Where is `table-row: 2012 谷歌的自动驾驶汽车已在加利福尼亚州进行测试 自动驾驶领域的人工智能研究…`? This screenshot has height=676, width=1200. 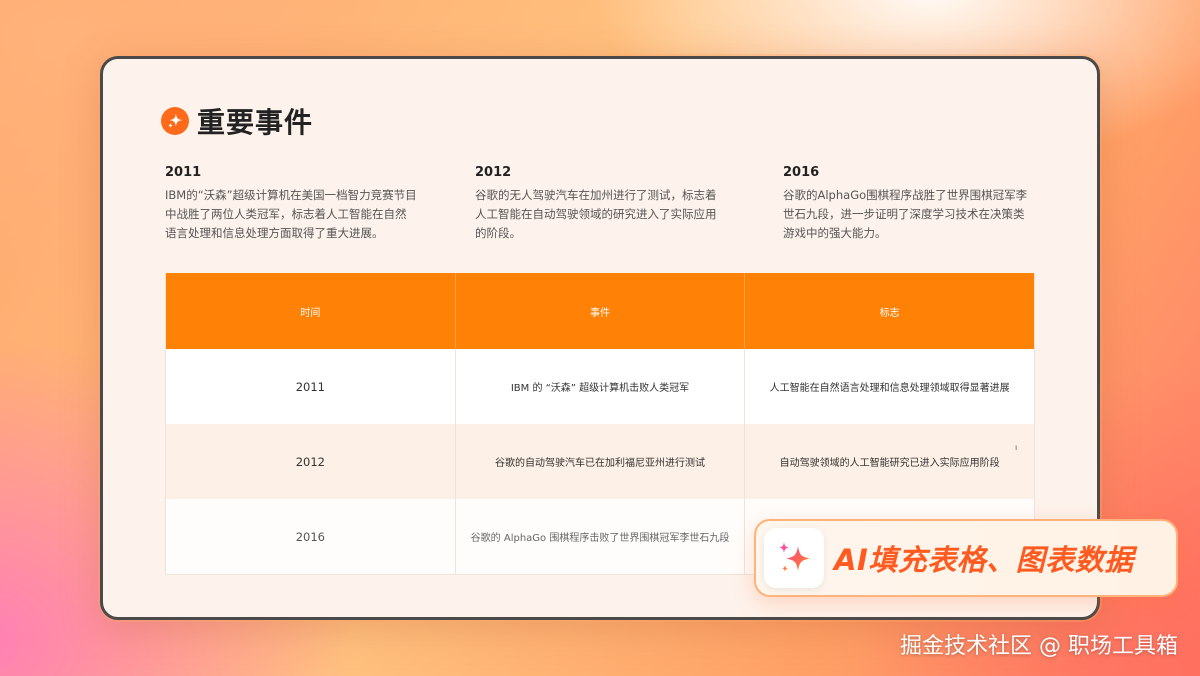
table-row: 2012 谷歌的自动驾驶汽车已在加利福尼亚州进行测试 自动驾驶领域的人工智能研究… is located at coordinates (600, 461).